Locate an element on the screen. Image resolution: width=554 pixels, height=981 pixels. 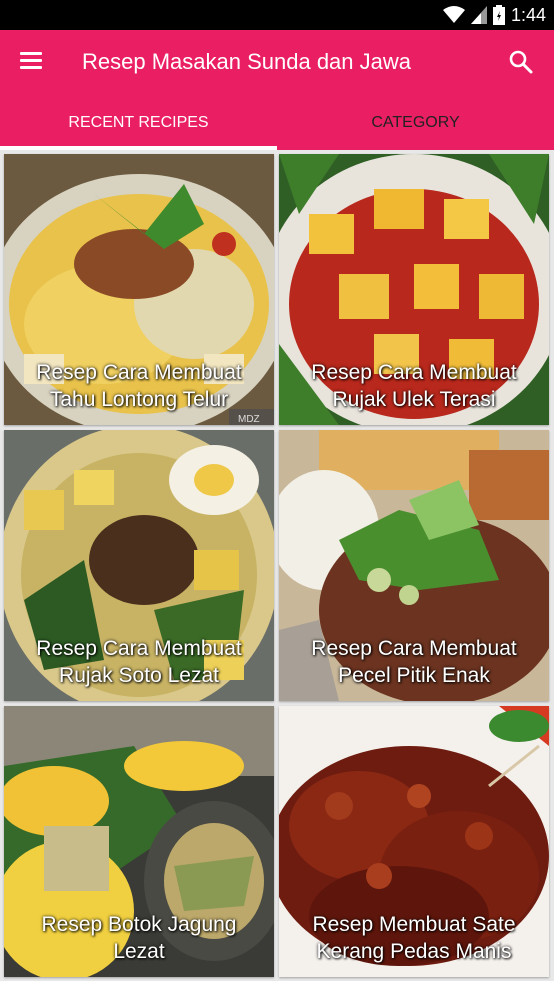
recipe-title-line-2: Rujak Ulek Terasi is located at coordinates (414, 399).